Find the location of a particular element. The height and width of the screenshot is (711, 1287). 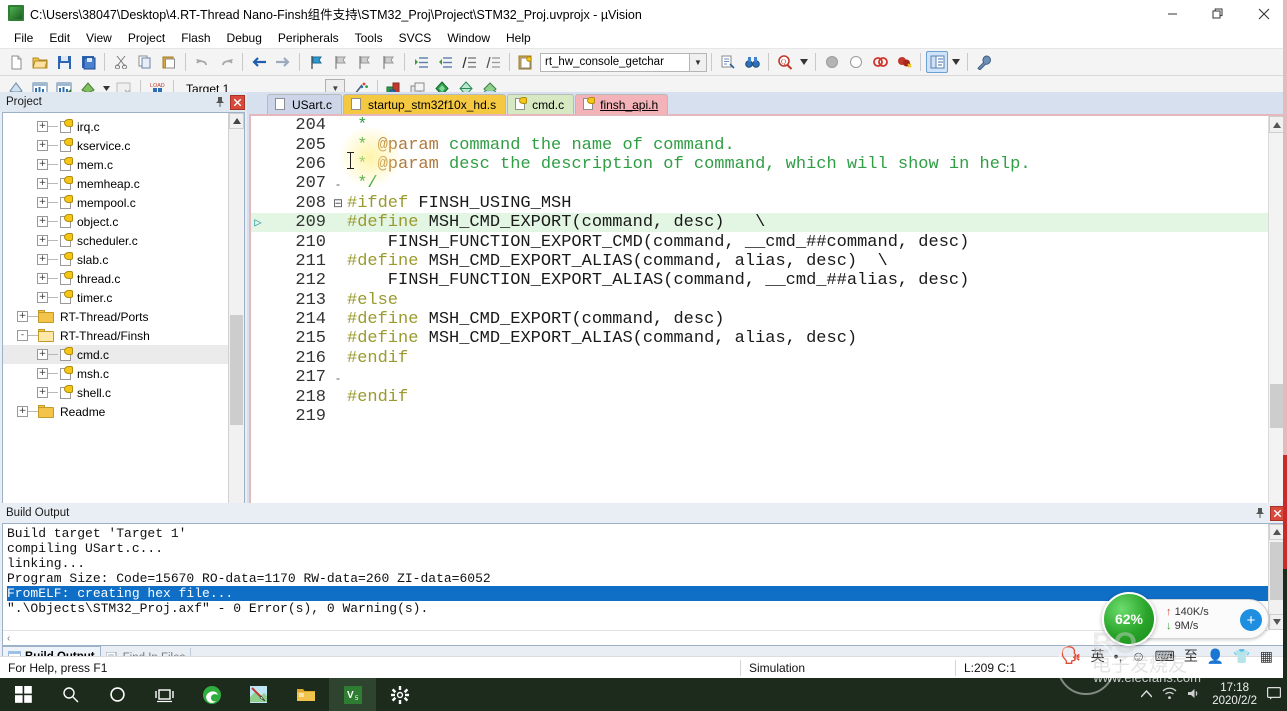

ime-toolbox-icon: ▦ is located at coordinates (1266, 656).